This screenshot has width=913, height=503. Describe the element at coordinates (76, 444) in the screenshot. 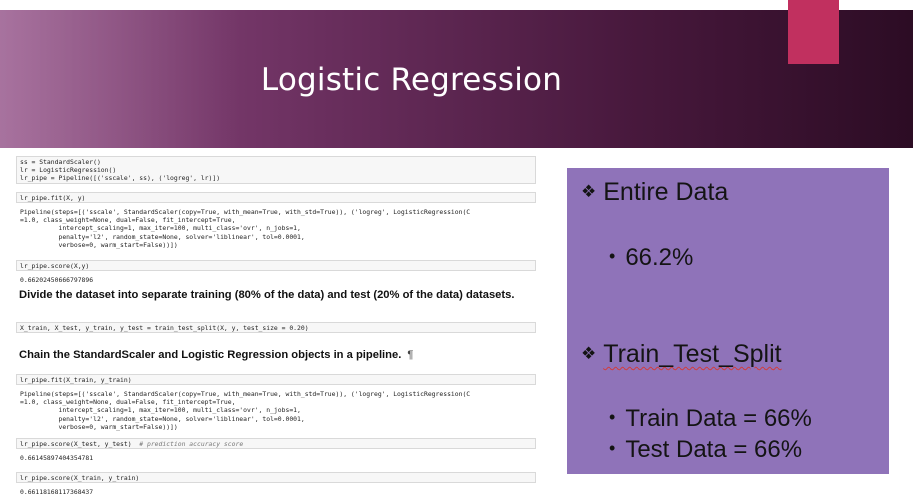

I see `code-text: lr_pipe.score(X_test, y_test)` at that location.